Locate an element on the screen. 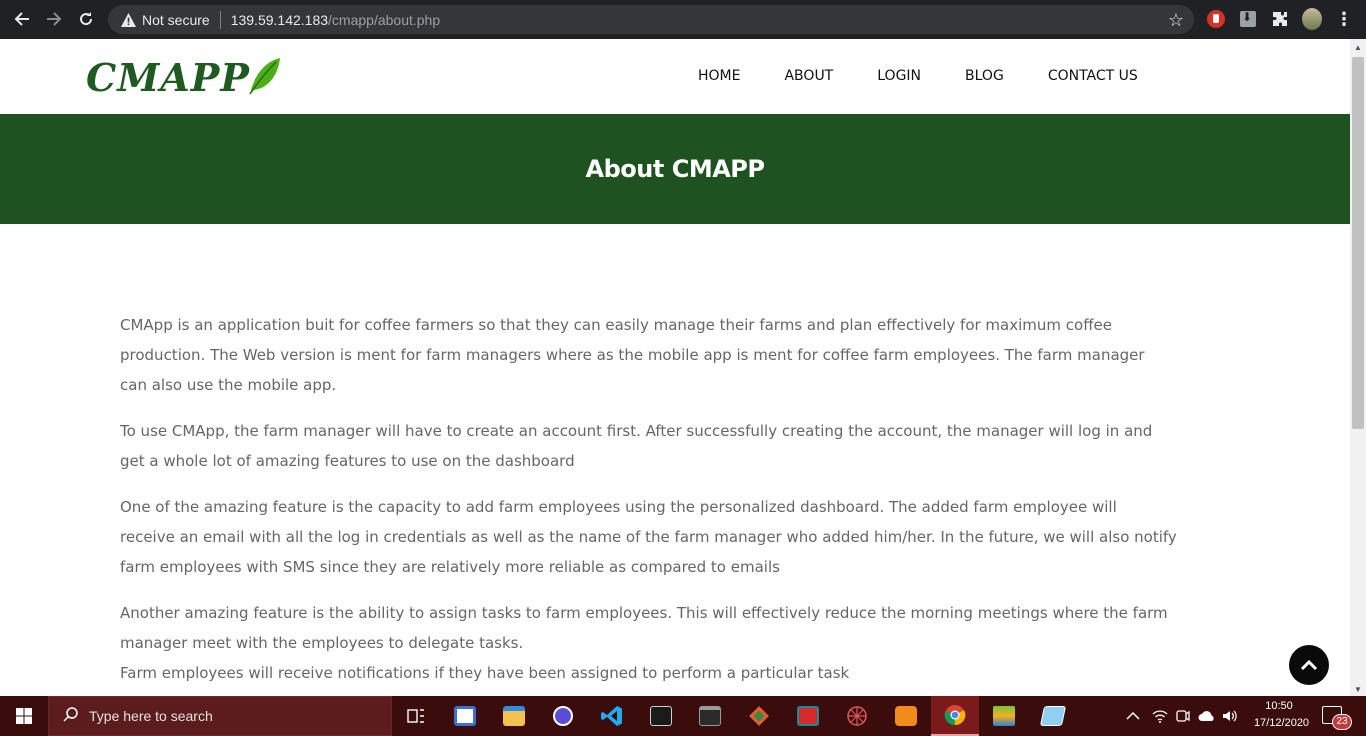 The image size is (1366, 736). hero-banner: About CMAPP is located at coordinates (675, 169).